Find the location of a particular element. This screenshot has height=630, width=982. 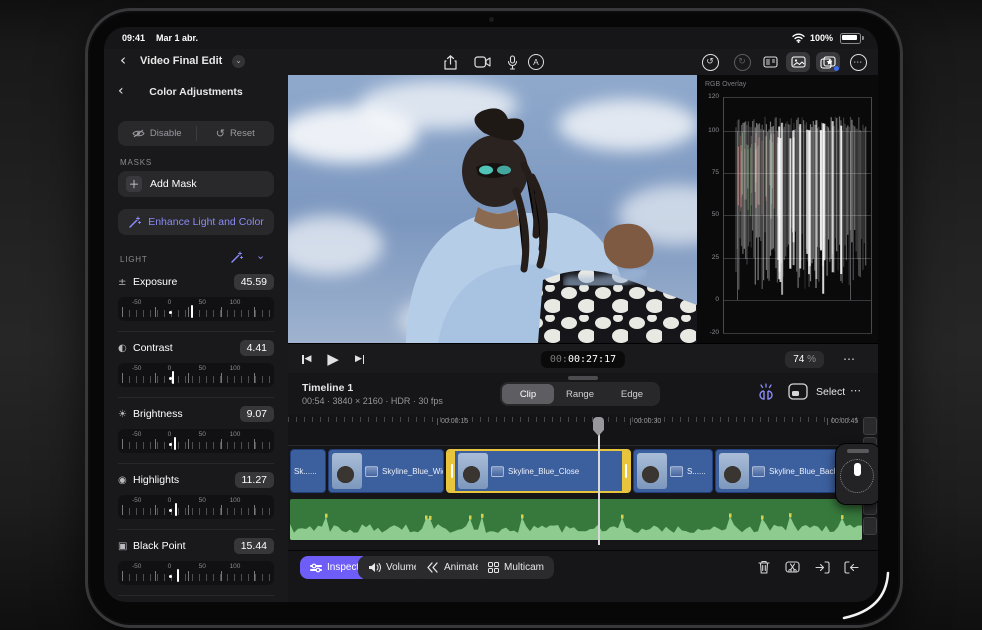

slider-value: 11.27 is located at coordinates (254, 480).